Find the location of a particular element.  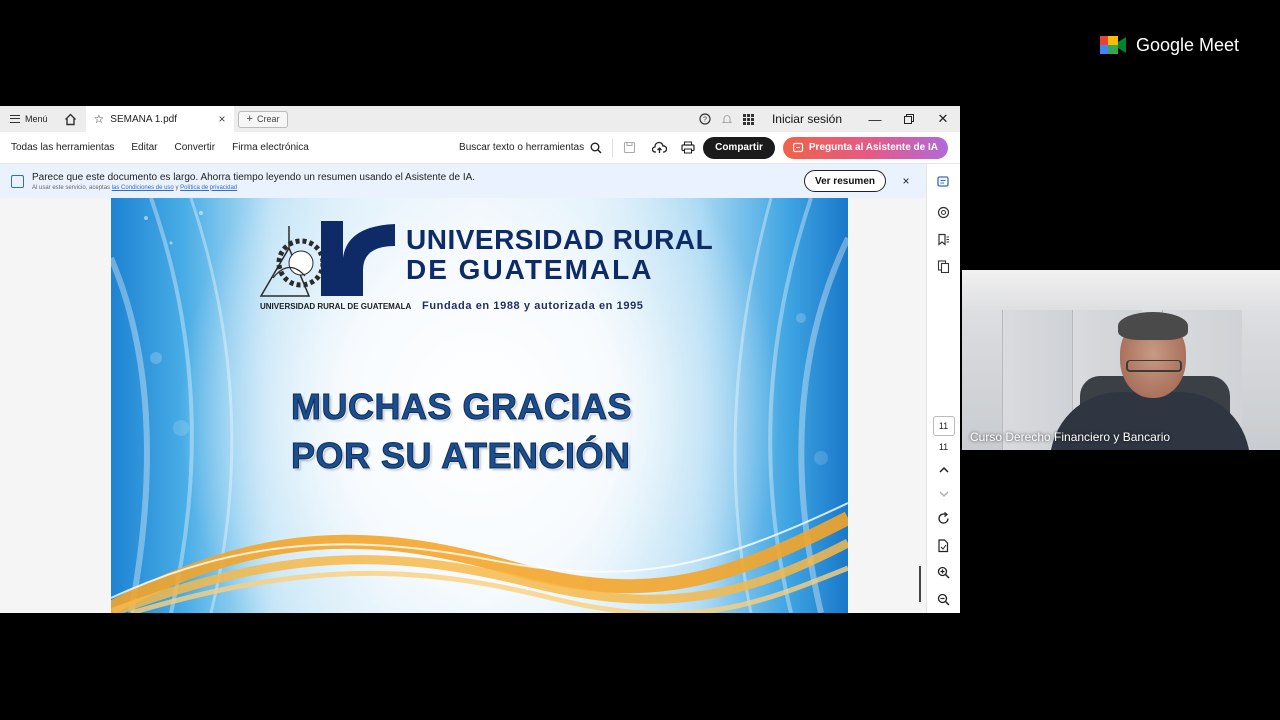

video-person-hair is located at coordinates (1153, 326).